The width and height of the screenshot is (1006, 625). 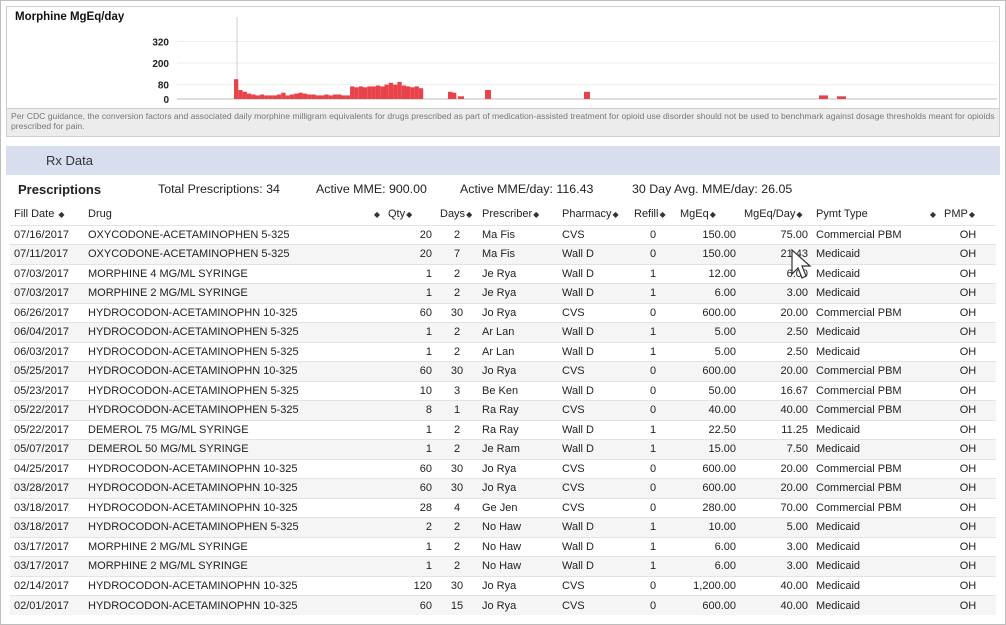 I want to click on column-header-days: Days◆, so click(x=457, y=214).